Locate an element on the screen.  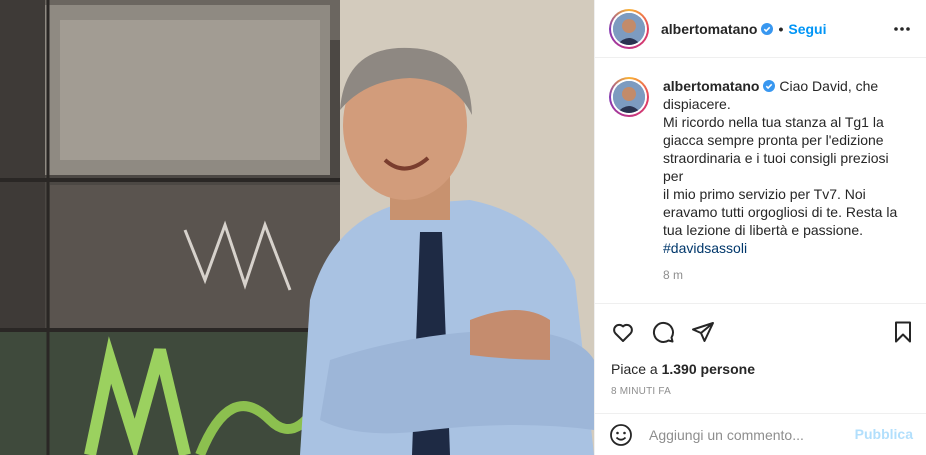
caption-line: giacca sempre pronta per l'edizione is located at coordinates (773, 140).